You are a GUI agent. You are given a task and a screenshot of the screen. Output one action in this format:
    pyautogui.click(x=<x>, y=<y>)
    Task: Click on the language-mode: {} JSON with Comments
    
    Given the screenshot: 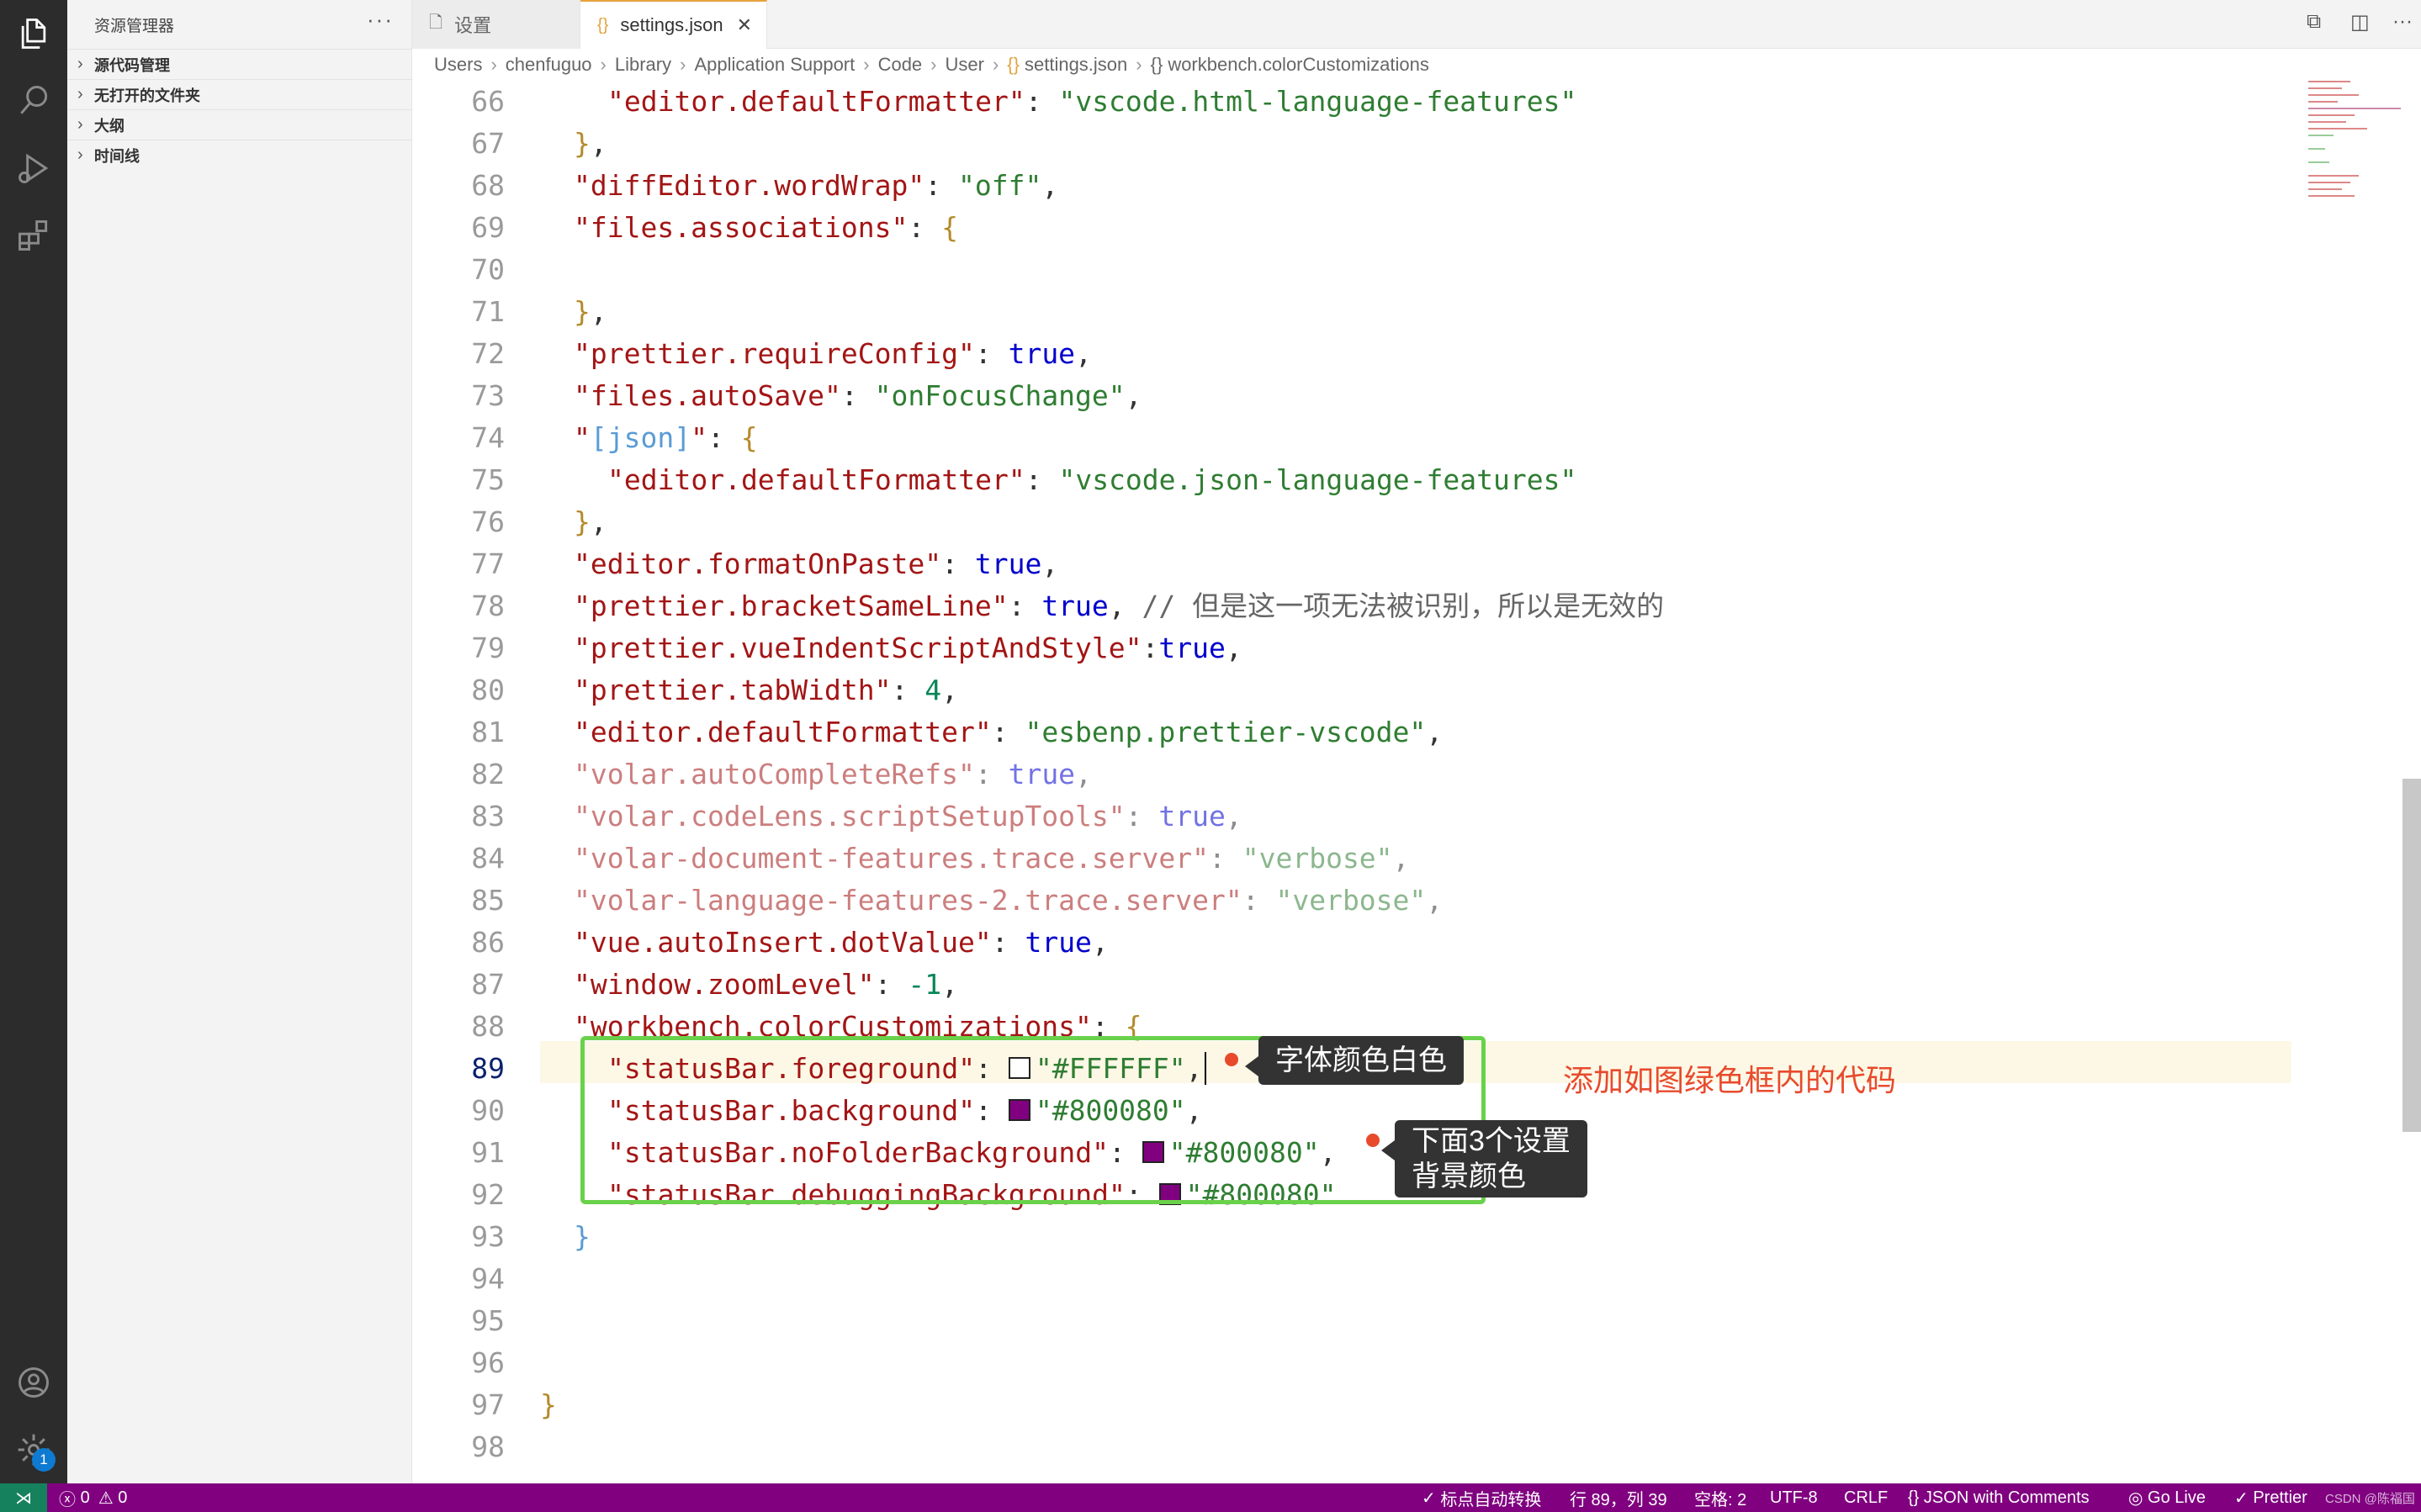 What is the action you would take?
    pyautogui.click(x=1999, y=1497)
    